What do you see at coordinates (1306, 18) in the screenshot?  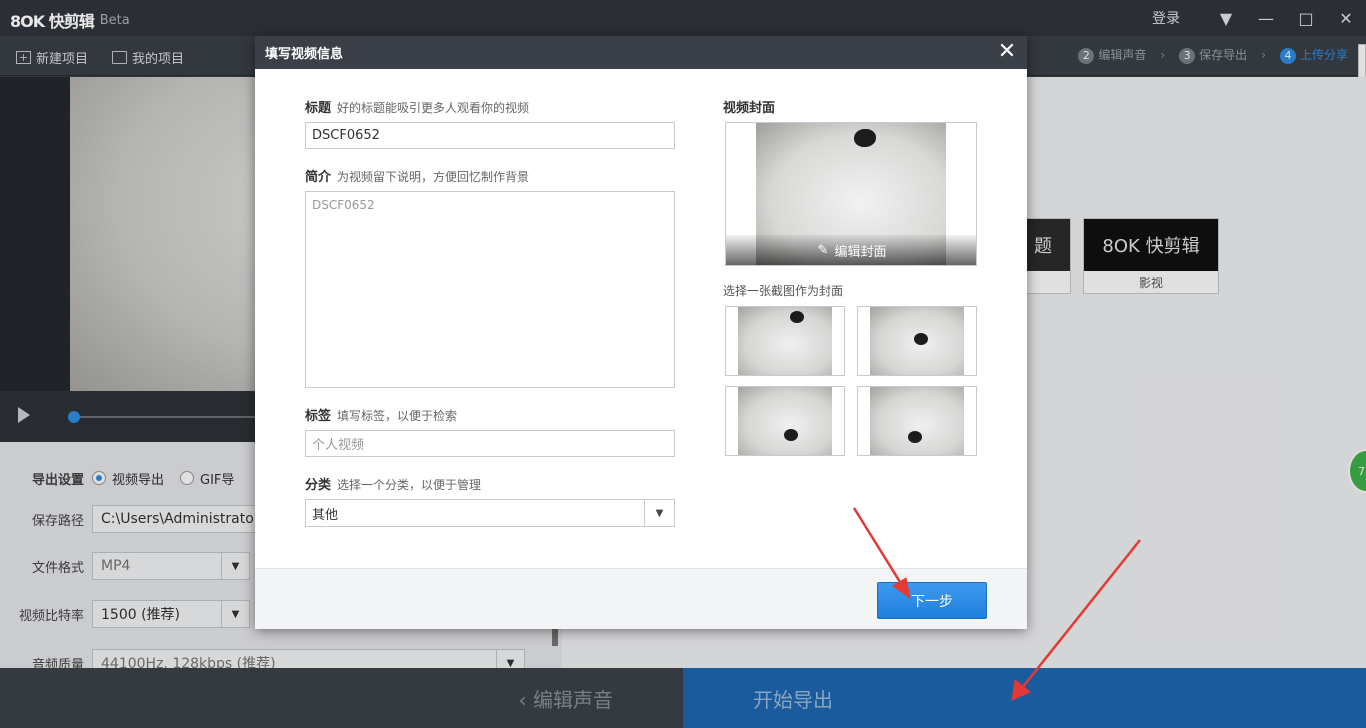 I see `maximize-icon: □` at bounding box center [1306, 18].